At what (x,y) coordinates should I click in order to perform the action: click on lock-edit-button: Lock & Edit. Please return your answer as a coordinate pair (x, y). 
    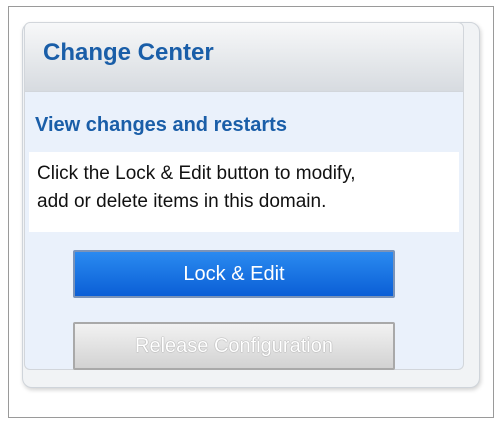
    Looking at the image, I should click on (234, 274).